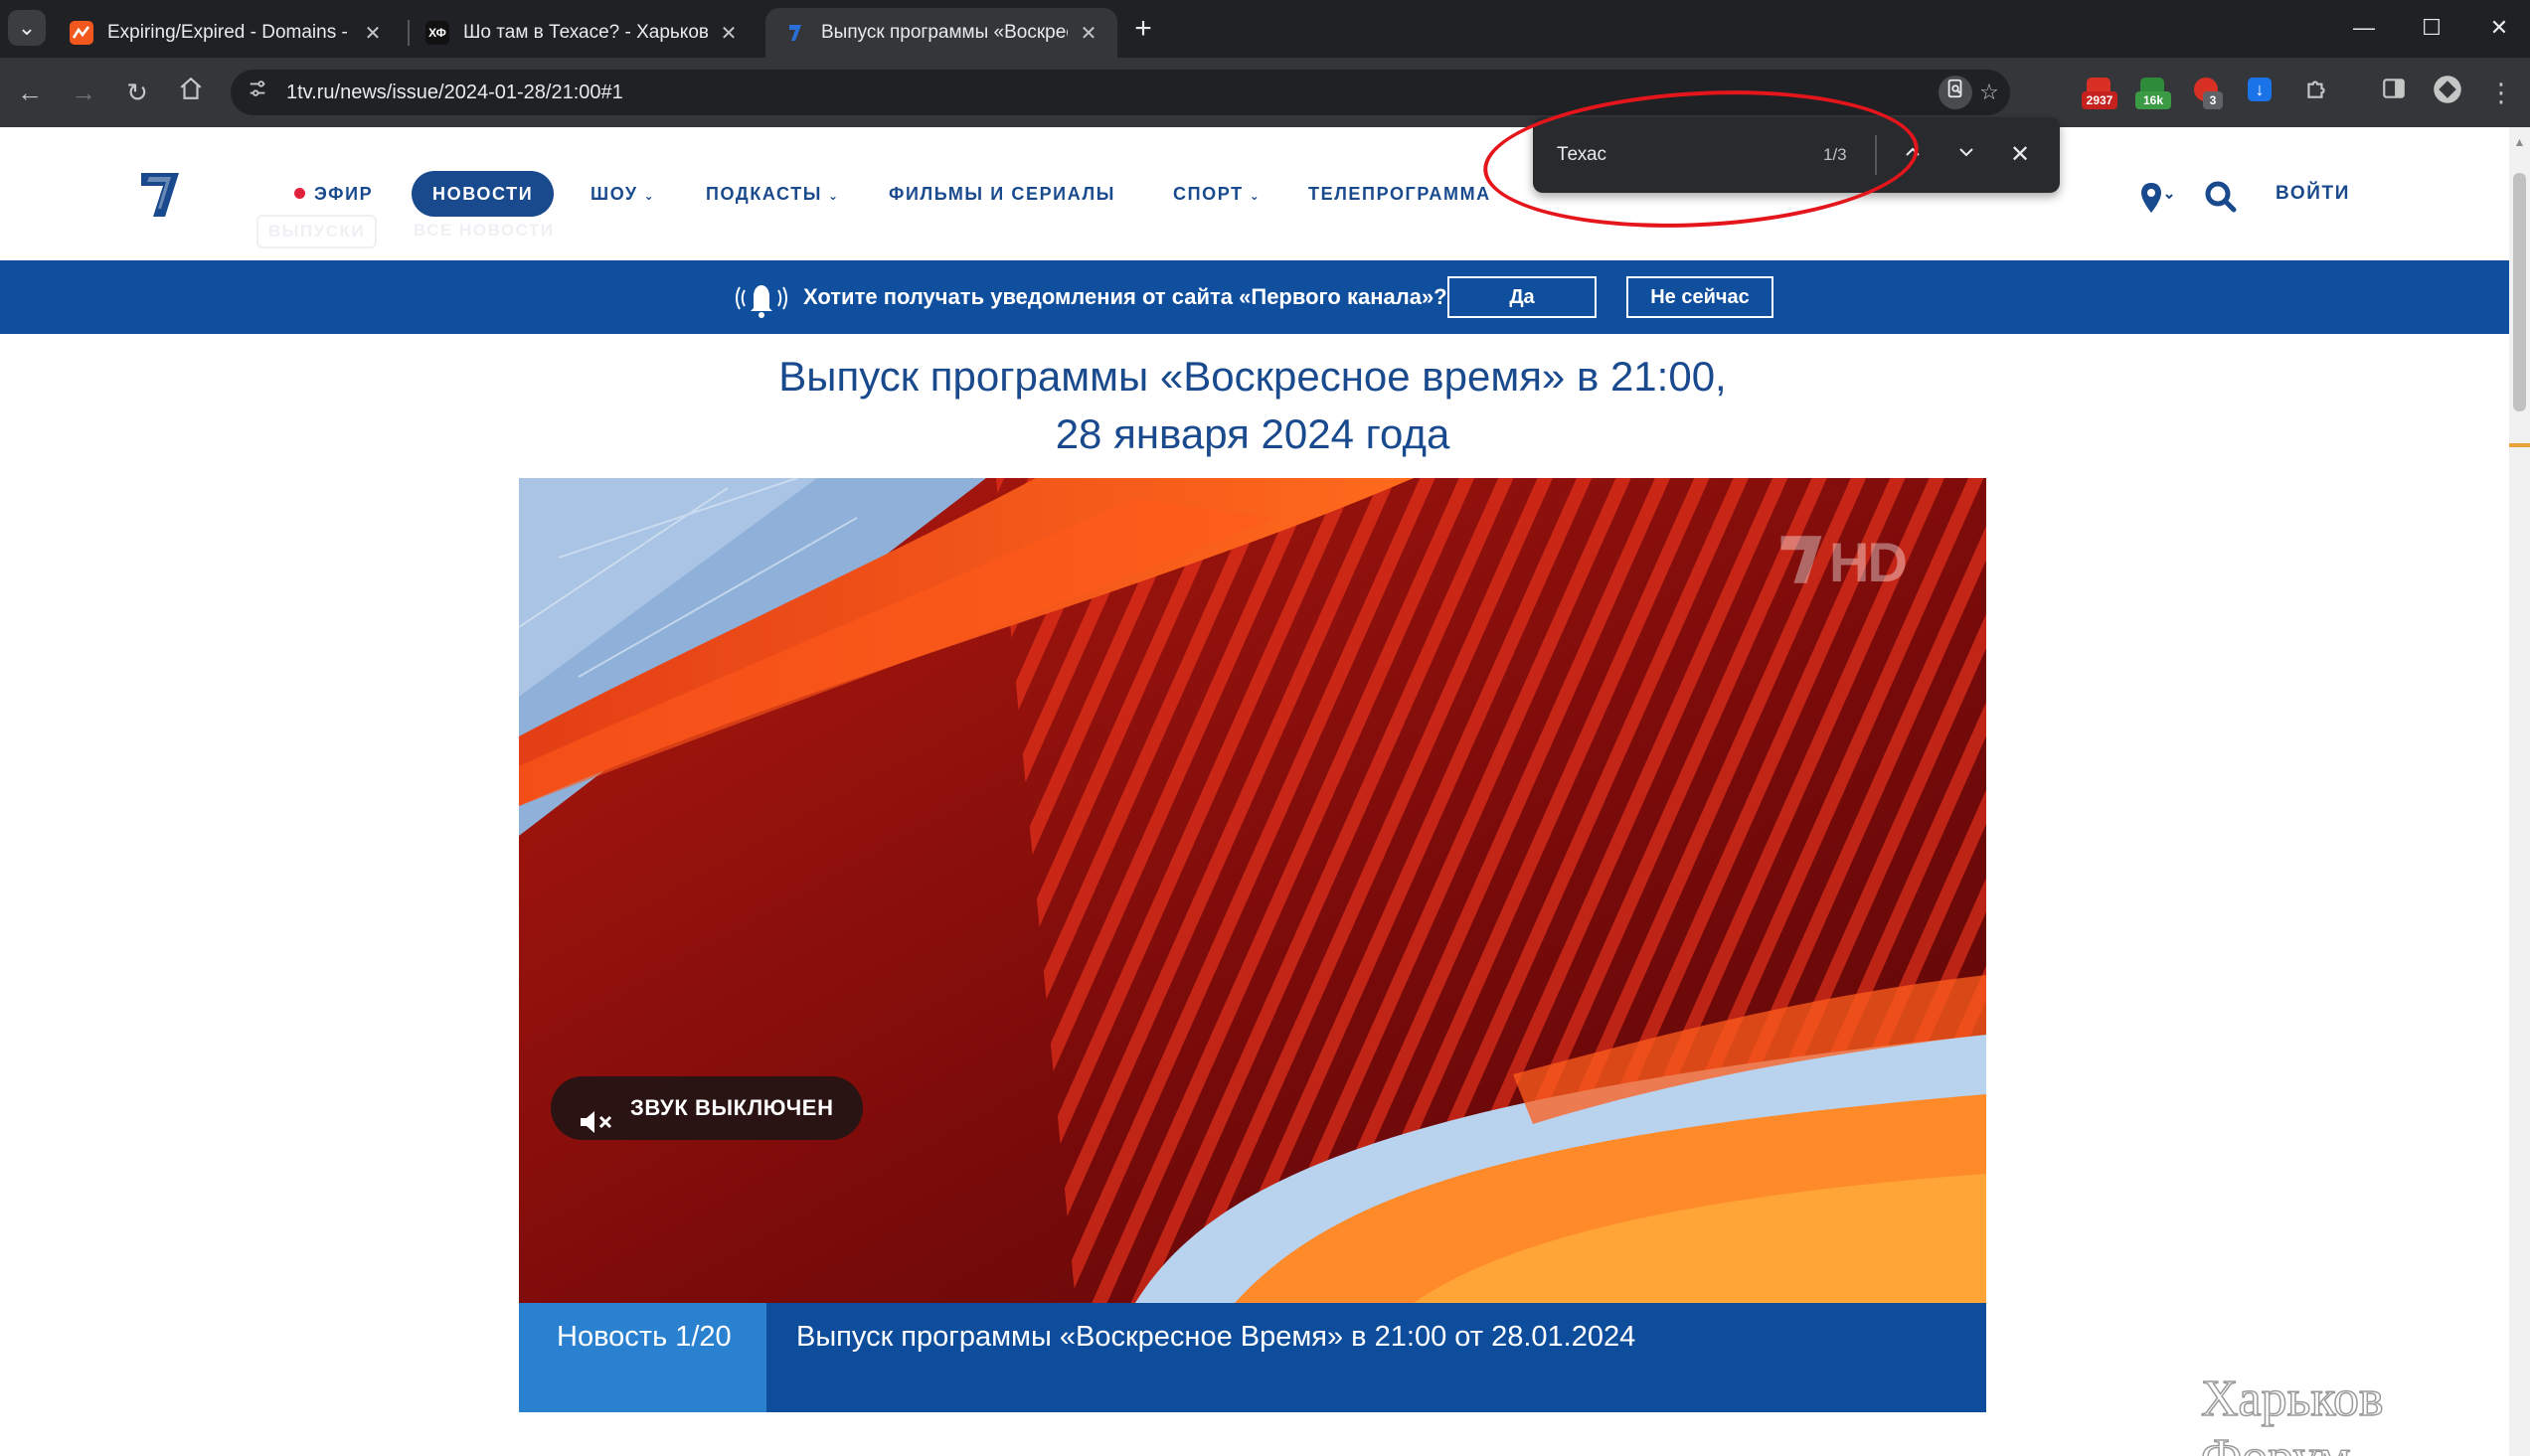  I want to click on back-arrow-icon: ←, so click(30, 92).